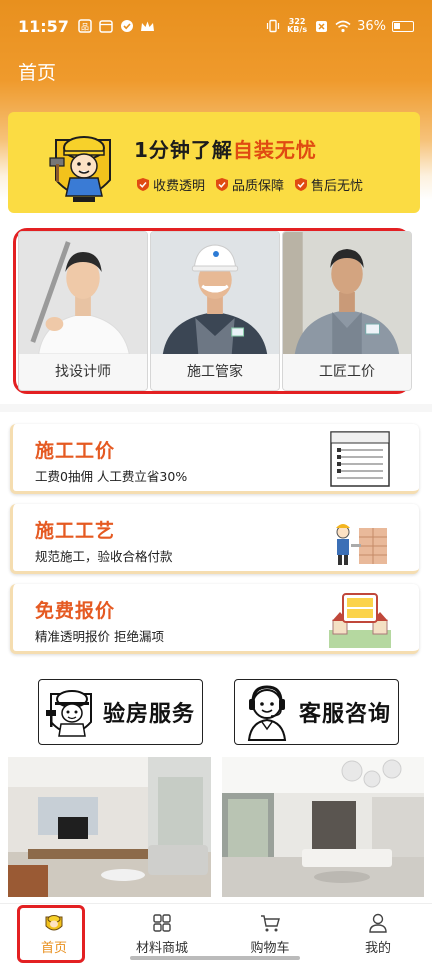 This screenshot has width=432, height=964. I want to click on service-subtitle: 规范施工，验收合格付款, so click(104, 556).